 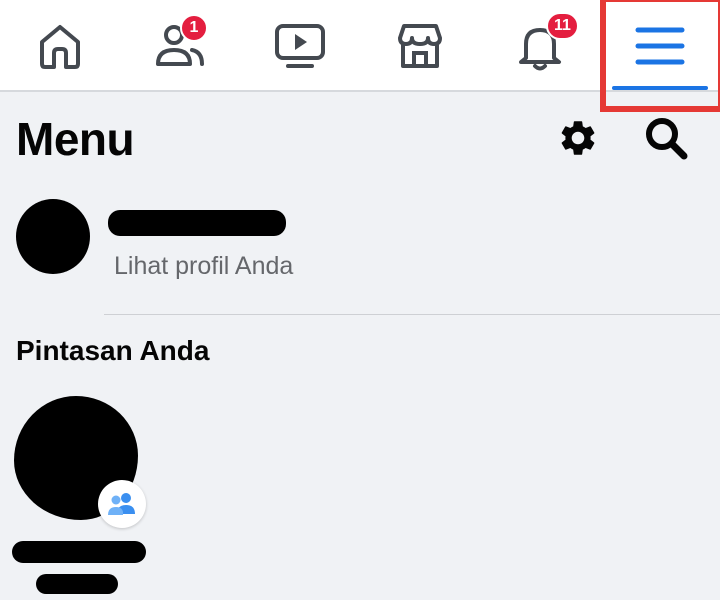 I want to click on group-icon, so click(x=121, y=504).